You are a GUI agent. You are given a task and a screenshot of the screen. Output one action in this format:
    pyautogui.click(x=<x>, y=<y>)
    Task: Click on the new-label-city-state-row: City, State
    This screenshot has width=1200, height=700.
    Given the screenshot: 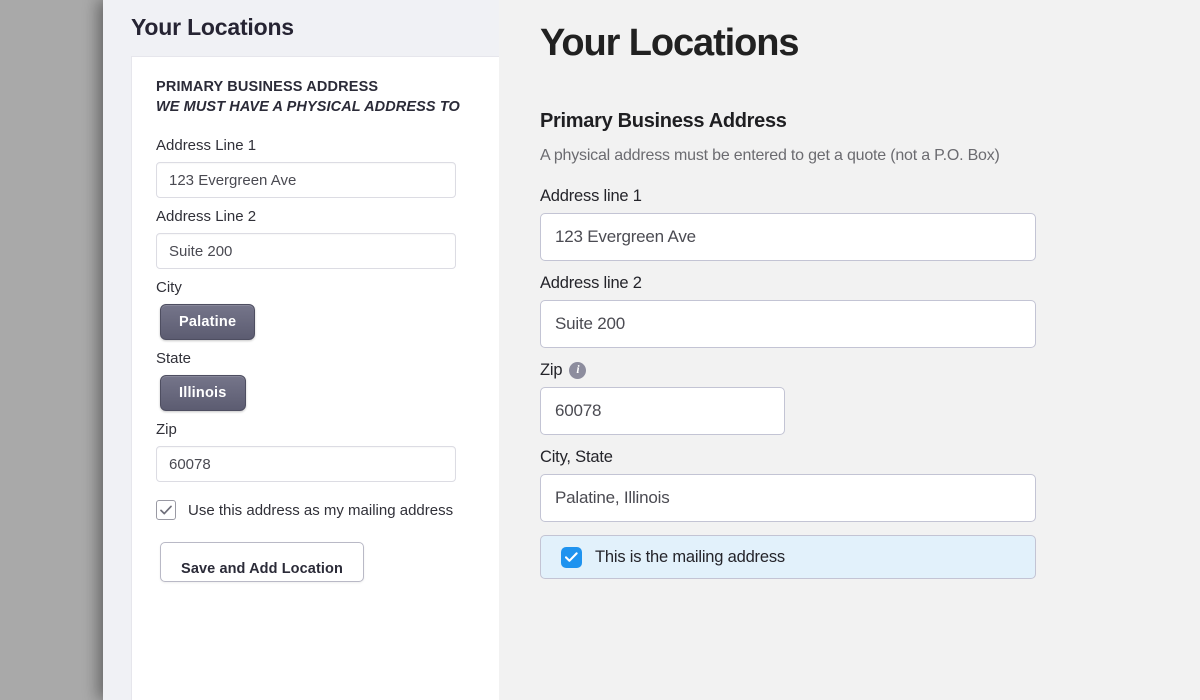 What is the action you would take?
    pyautogui.click(x=788, y=457)
    